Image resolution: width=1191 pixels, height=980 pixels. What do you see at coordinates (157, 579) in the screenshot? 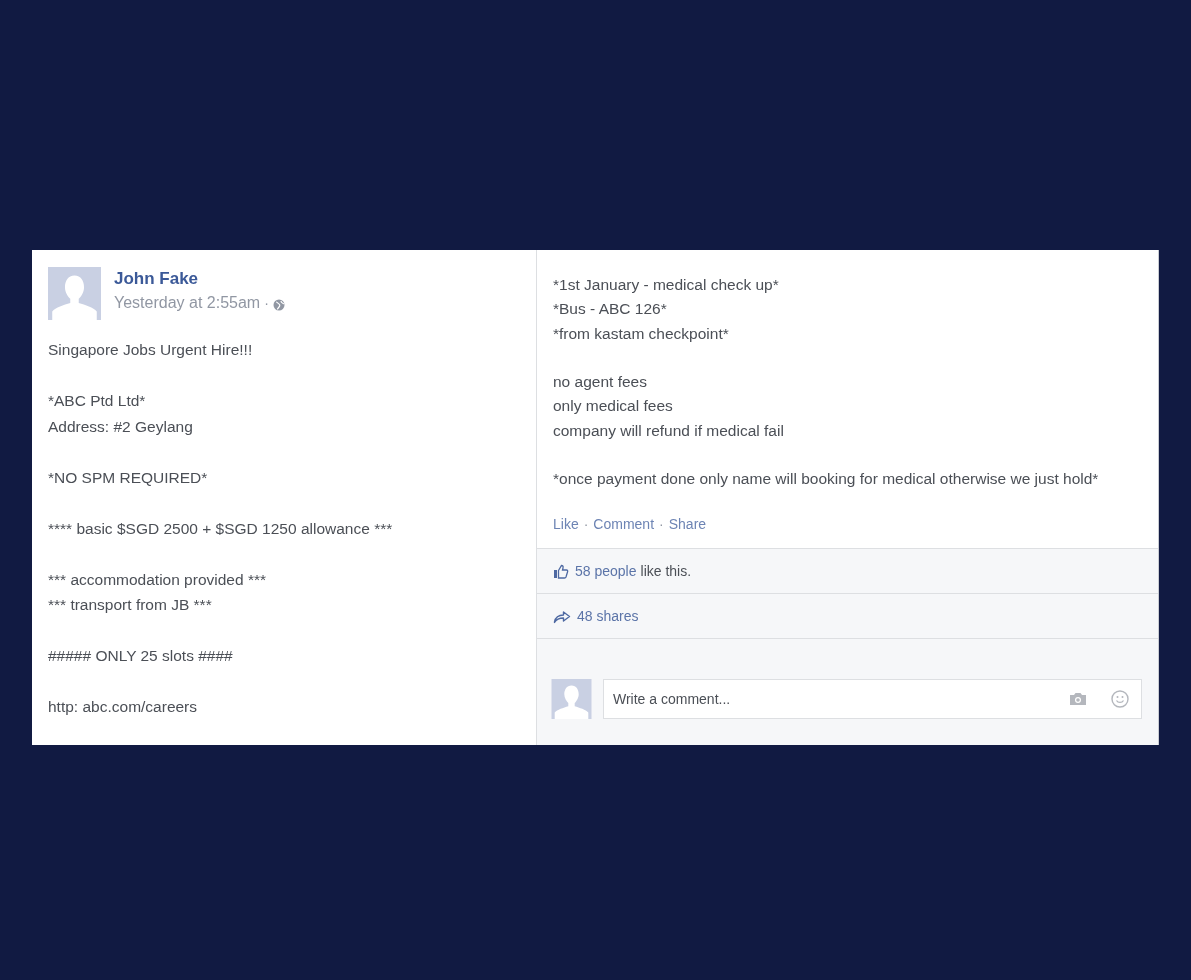
I see `post-text: *** accommodation provided ***` at bounding box center [157, 579].